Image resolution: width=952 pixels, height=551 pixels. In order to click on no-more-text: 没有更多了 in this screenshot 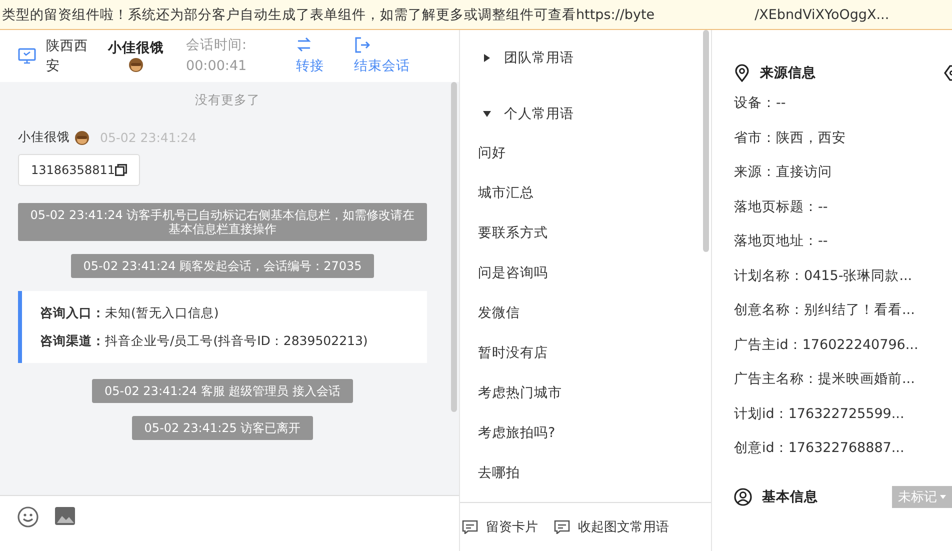, I will do `click(227, 100)`.